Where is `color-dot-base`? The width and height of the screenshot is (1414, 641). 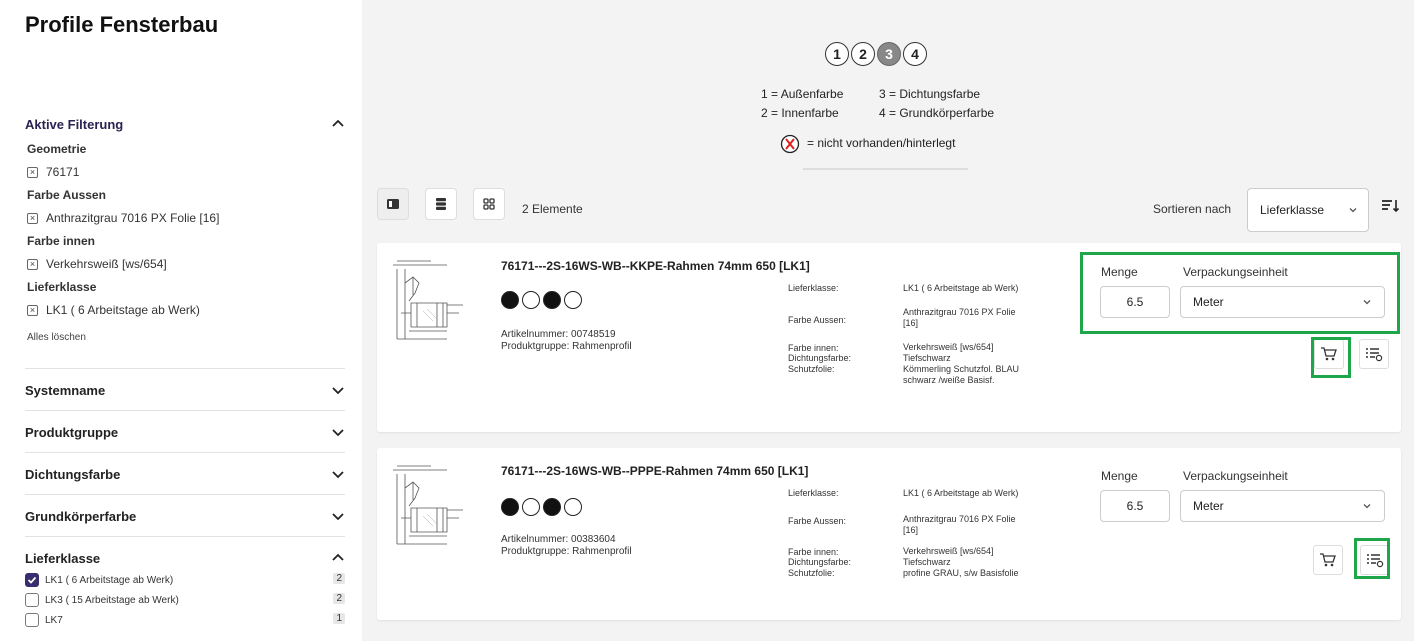
color-dot-base is located at coordinates (573, 300).